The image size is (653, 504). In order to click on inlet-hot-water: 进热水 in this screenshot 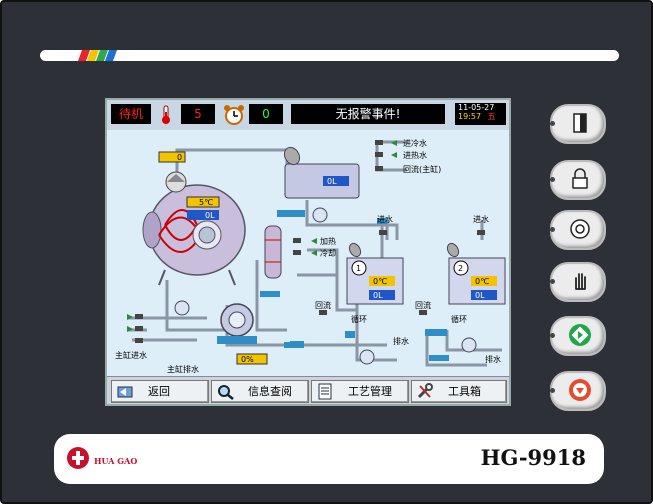, I will do `click(415, 155)`.